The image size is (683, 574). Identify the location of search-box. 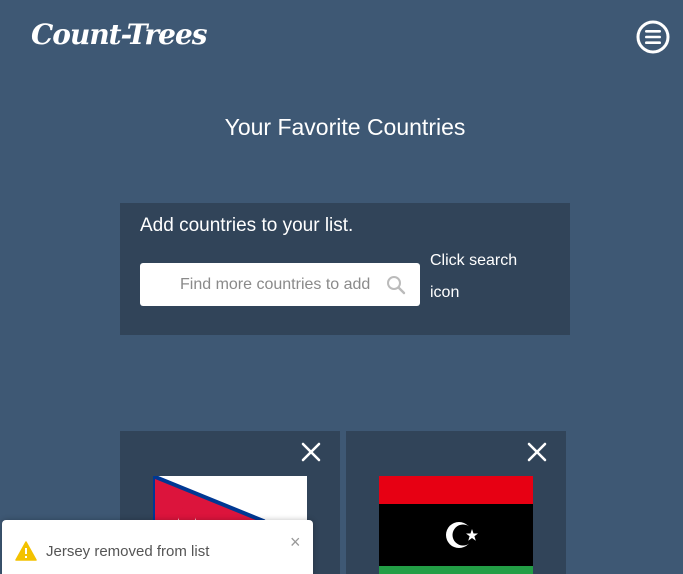
(280, 284).